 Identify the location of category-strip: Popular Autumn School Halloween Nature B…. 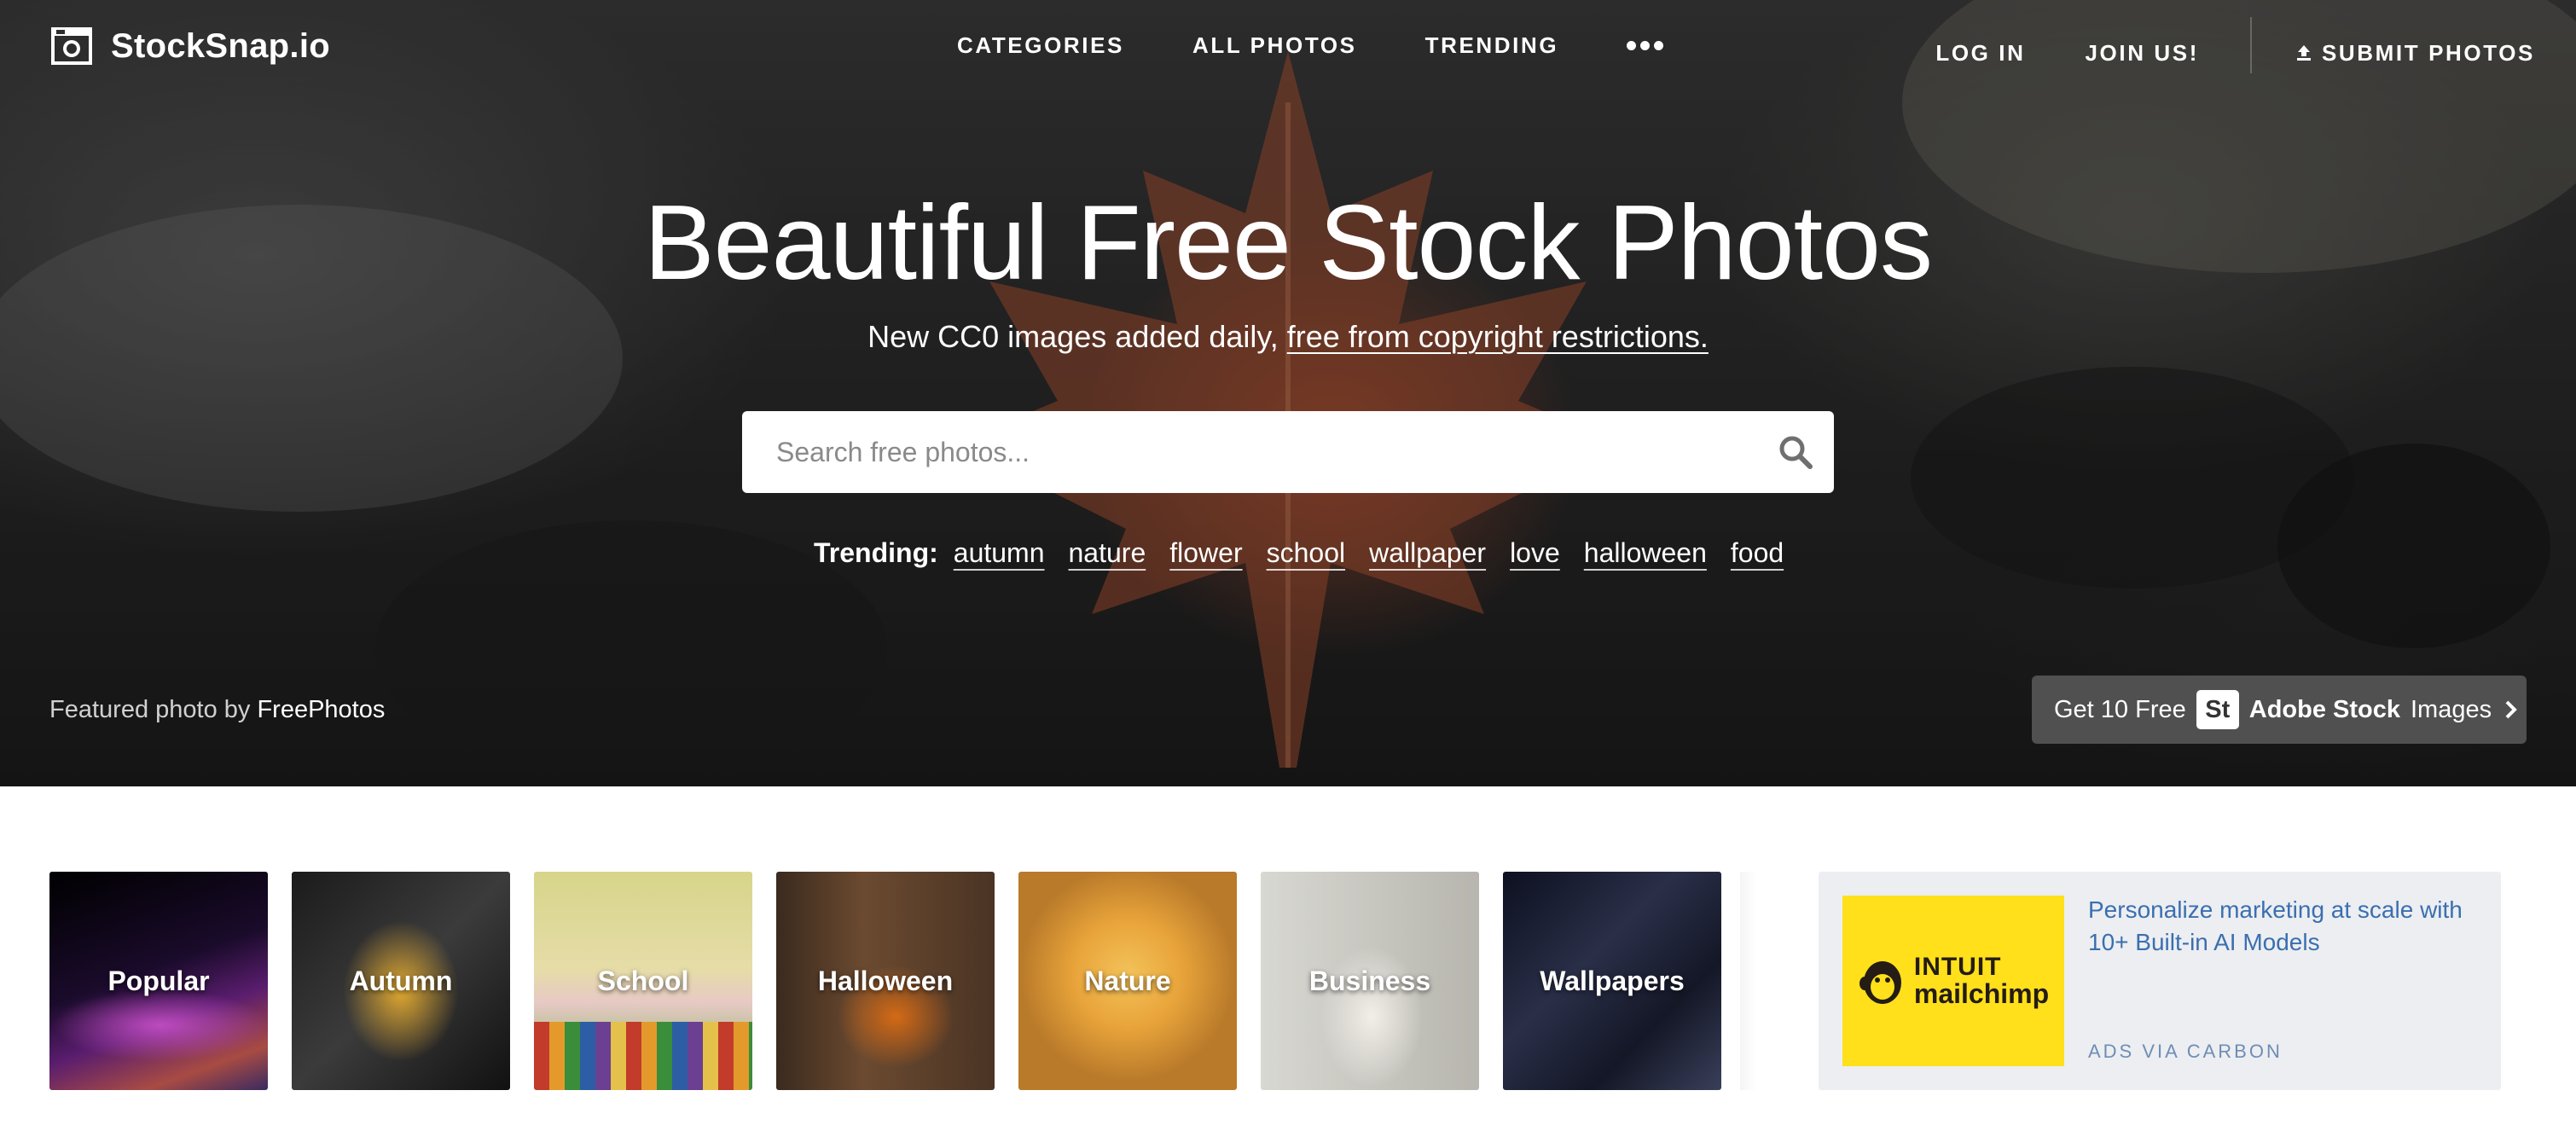
(885, 981).